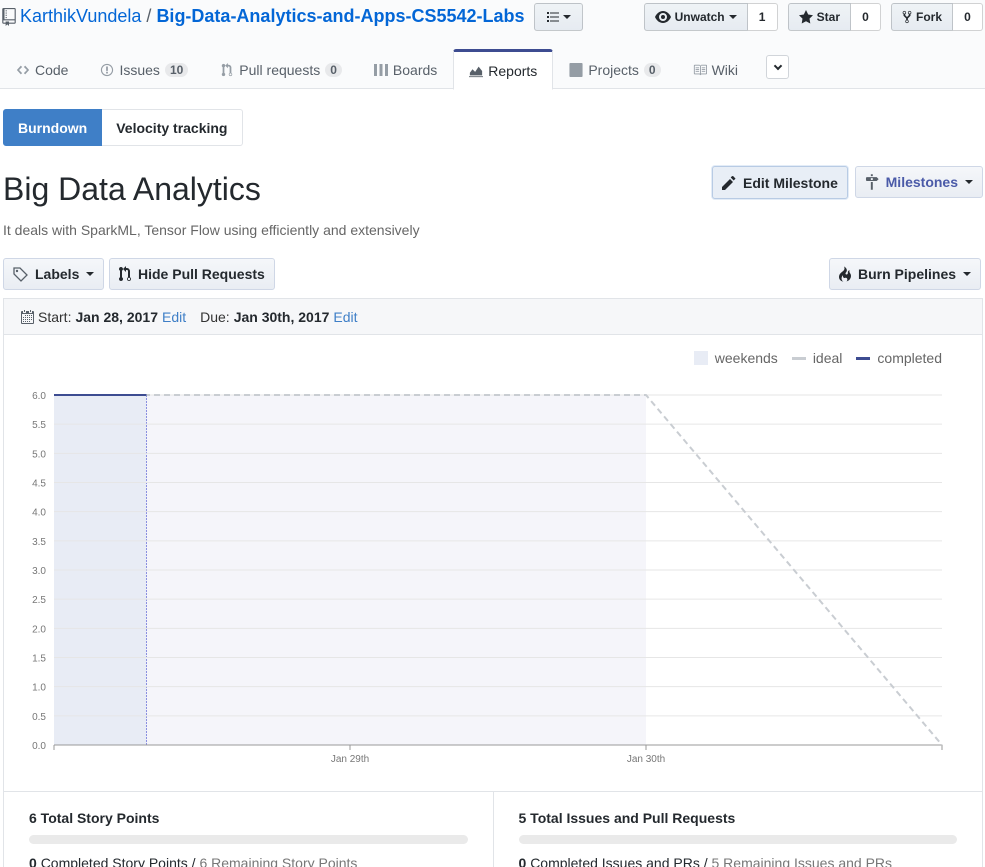 This screenshot has height=867, width=985. I want to click on due-label: Due:, so click(215, 316).